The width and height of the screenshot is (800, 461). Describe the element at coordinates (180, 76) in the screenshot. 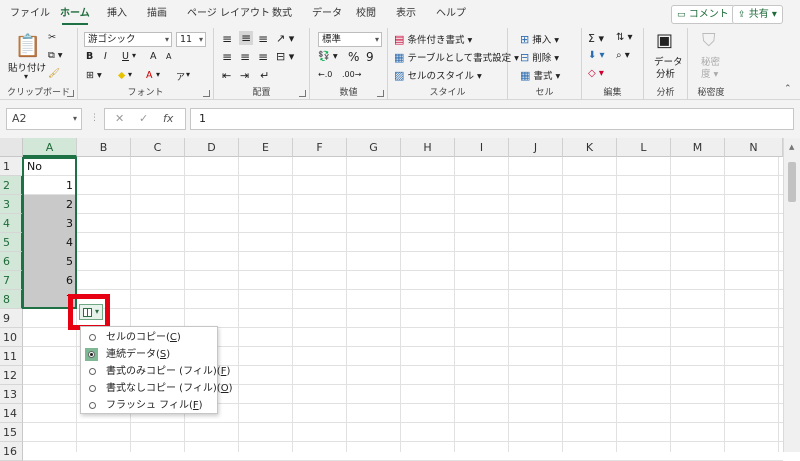

I see `phonetic-button: ア` at that location.